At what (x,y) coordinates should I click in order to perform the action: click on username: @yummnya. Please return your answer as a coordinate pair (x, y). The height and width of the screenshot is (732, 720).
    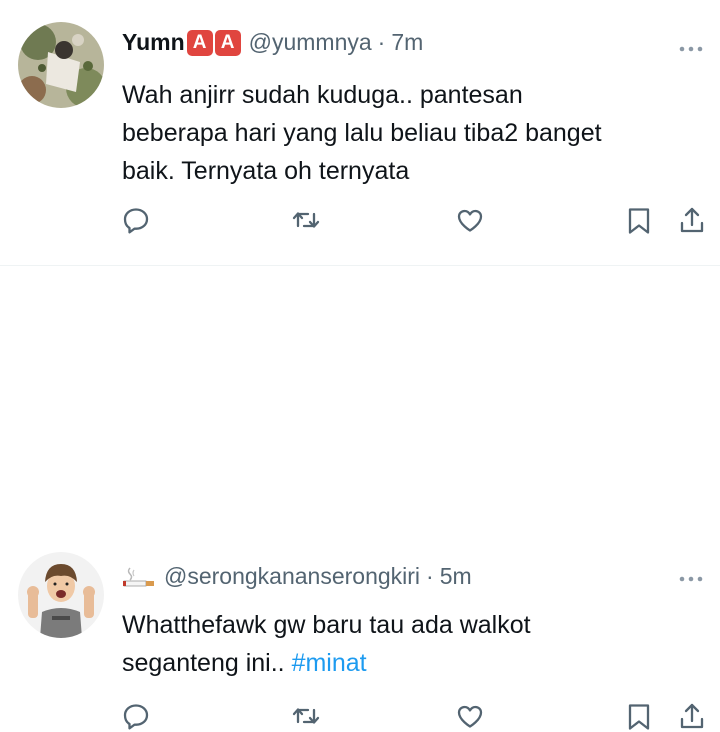
    Looking at the image, I should click on (310, 42).